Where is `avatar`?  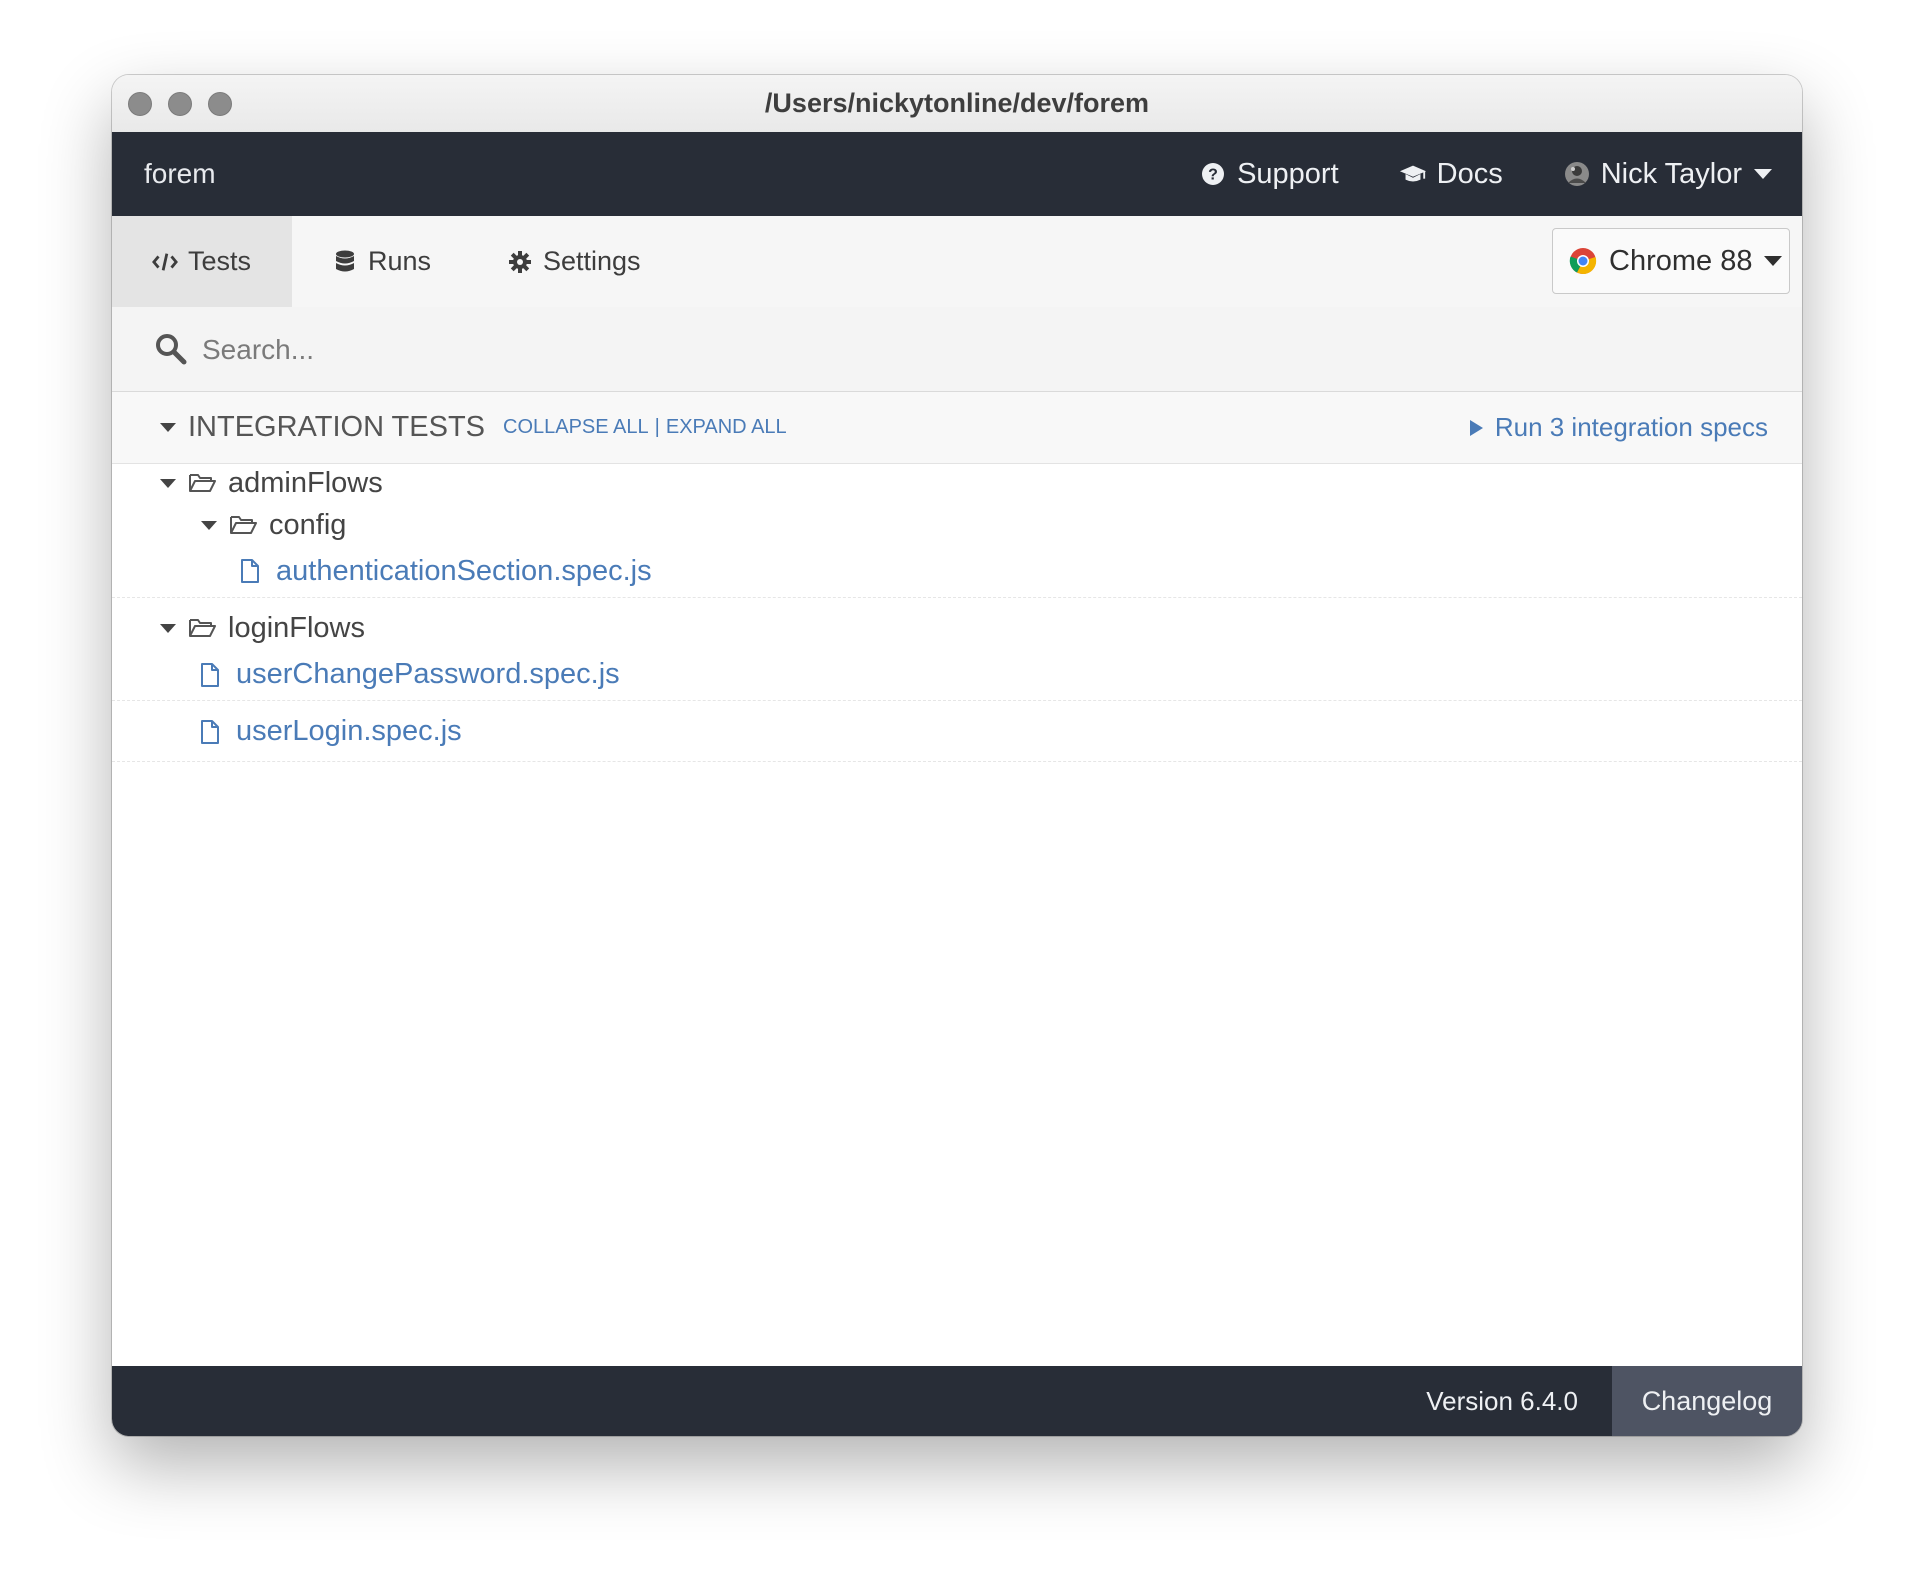 avatar is located at coordinates (1577, 174).